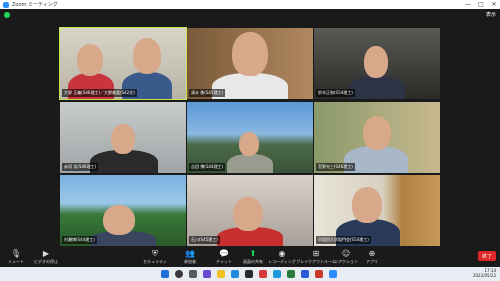 This screenshot has height=281, width=500. What do you see at coordinates (372, 253) in the screenshot?
I see `apps-icon: ⊕` at bounding box center [372, 253].